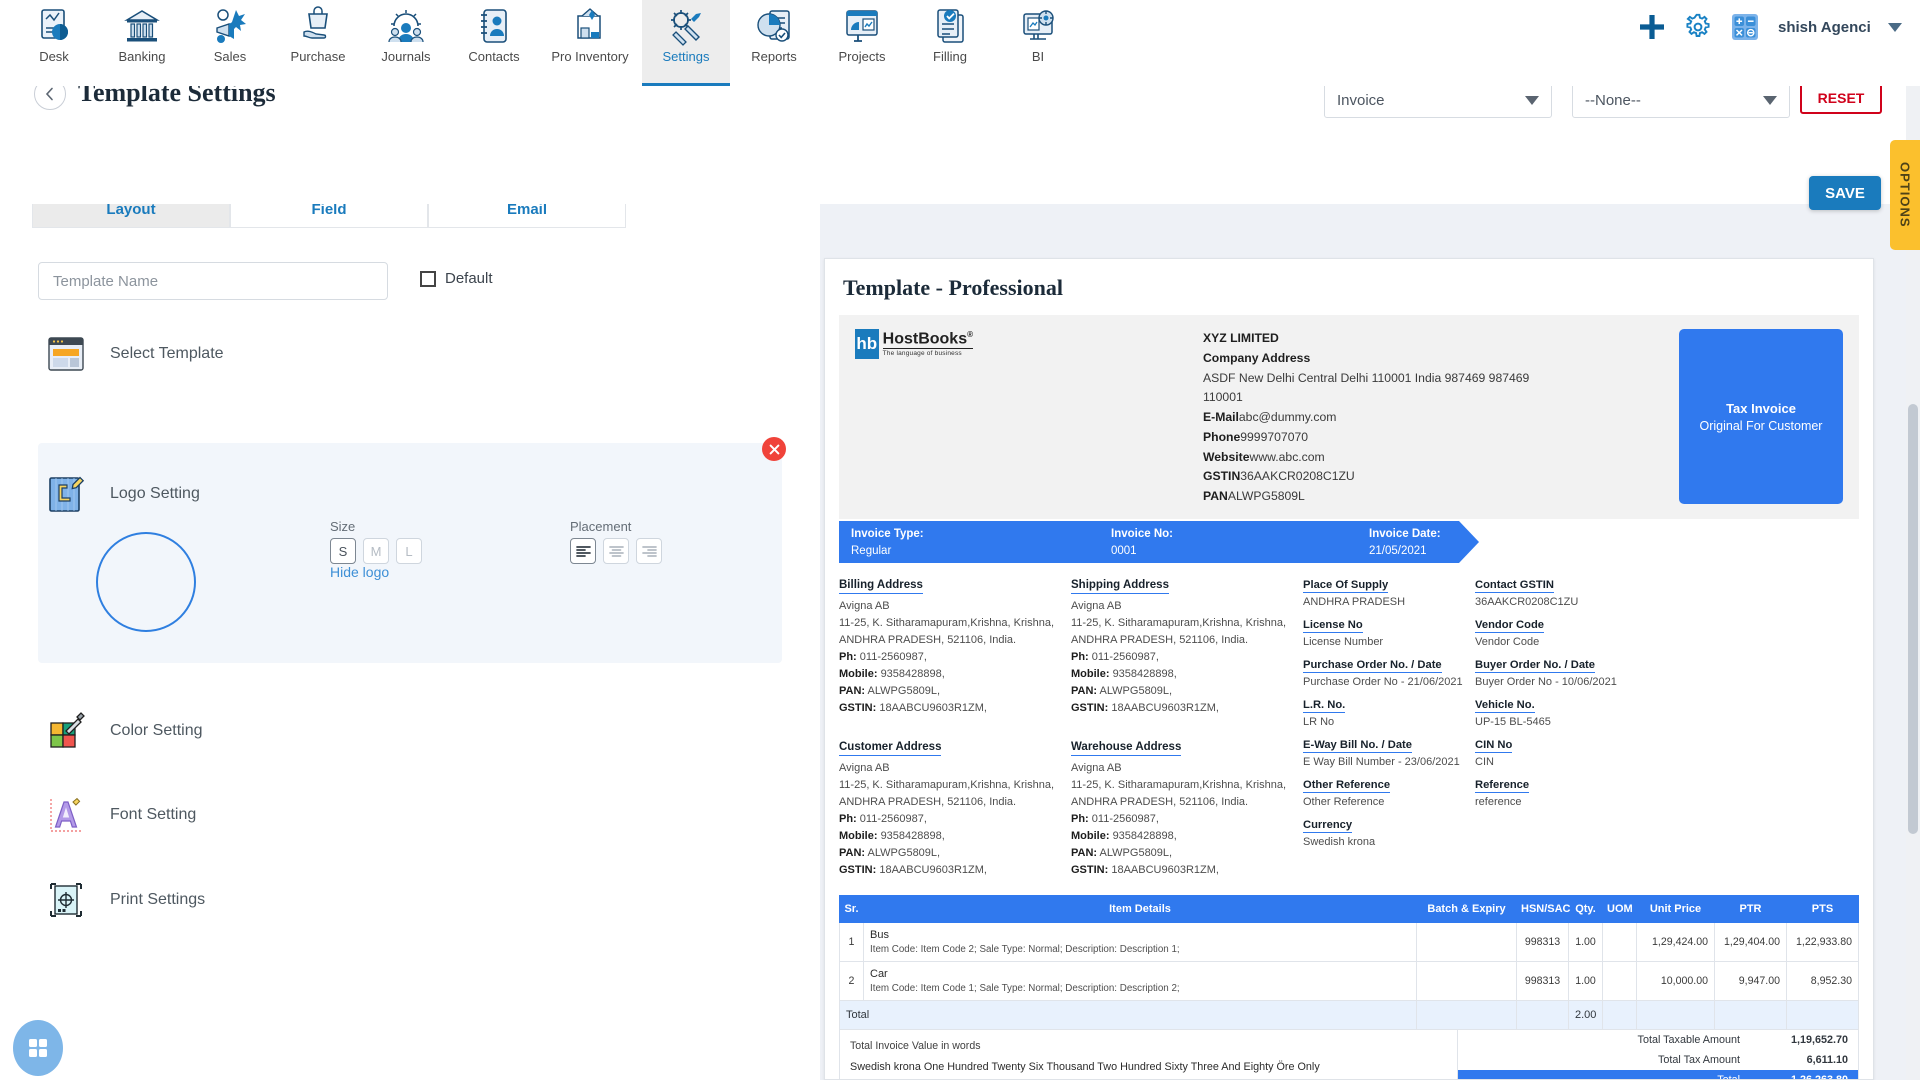 The image size is (1920, 1080). What do you see at coordinates (1845, 193) in the screenshot?
I see `save-button: SAVE` at bounding box center [1845, 193].